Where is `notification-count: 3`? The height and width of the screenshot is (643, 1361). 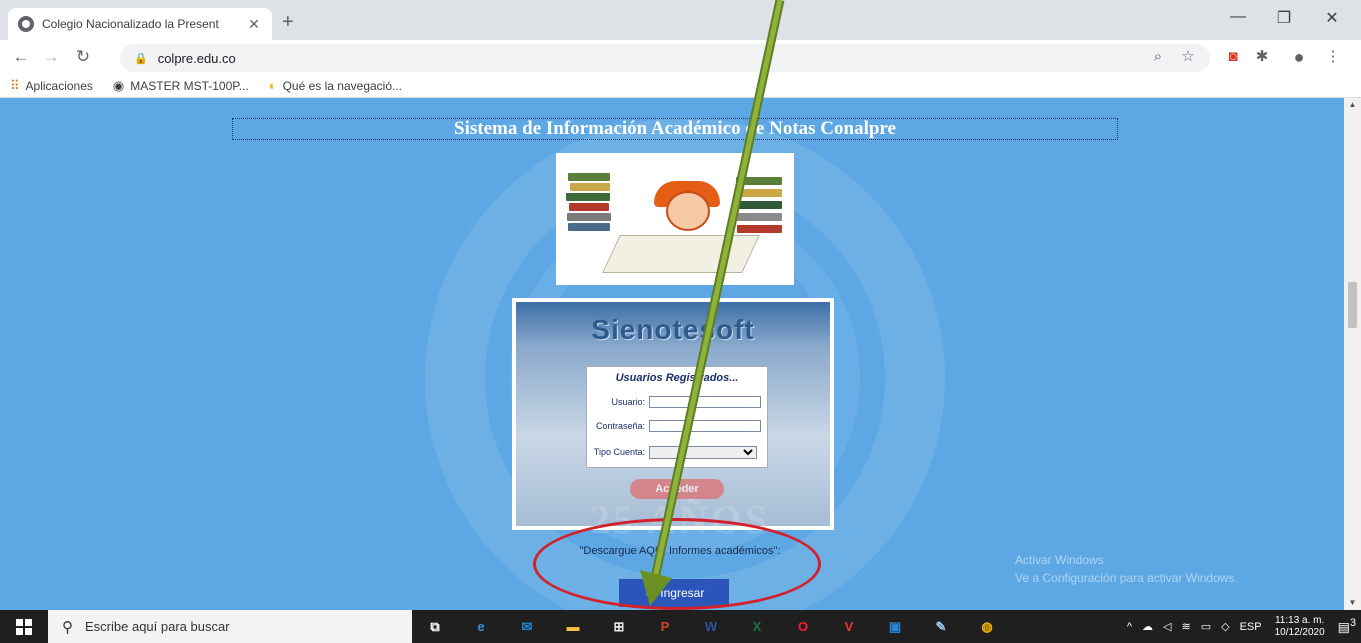
notification-count: 3 is located at coordinates (1352, 623).